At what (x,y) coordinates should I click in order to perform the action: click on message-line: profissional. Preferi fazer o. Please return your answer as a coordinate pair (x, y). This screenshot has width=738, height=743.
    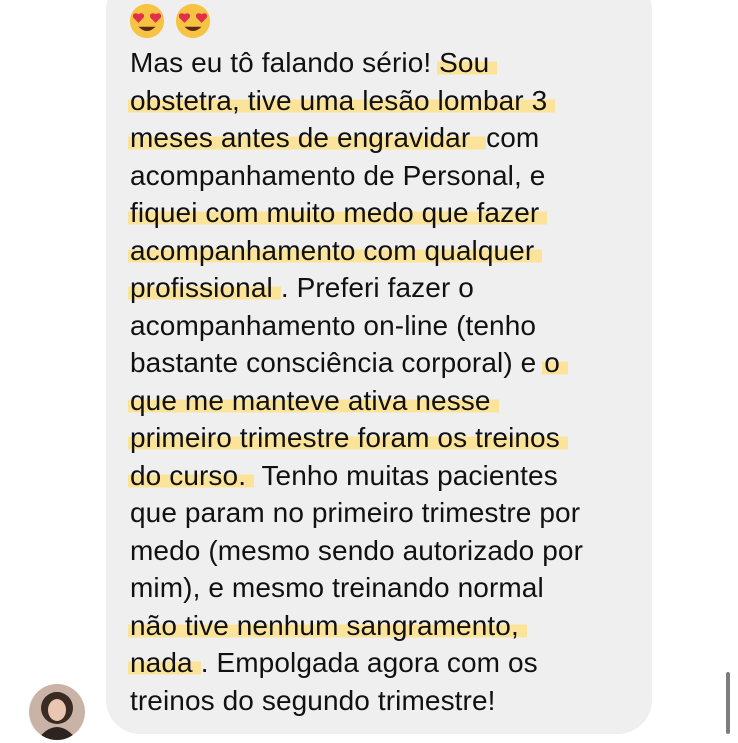
    Looking at the image, I should click on (355, 288).